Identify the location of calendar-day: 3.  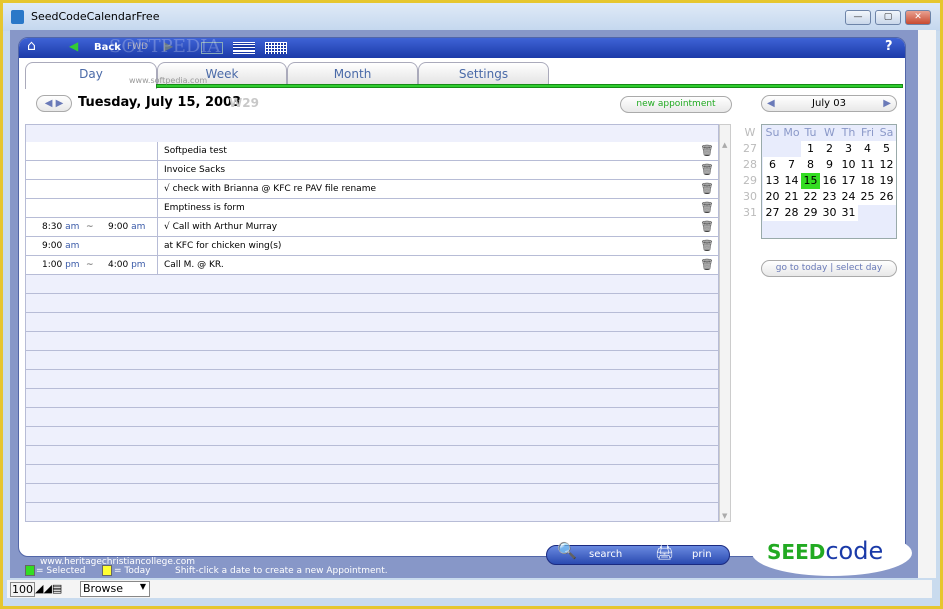
(848, 149).